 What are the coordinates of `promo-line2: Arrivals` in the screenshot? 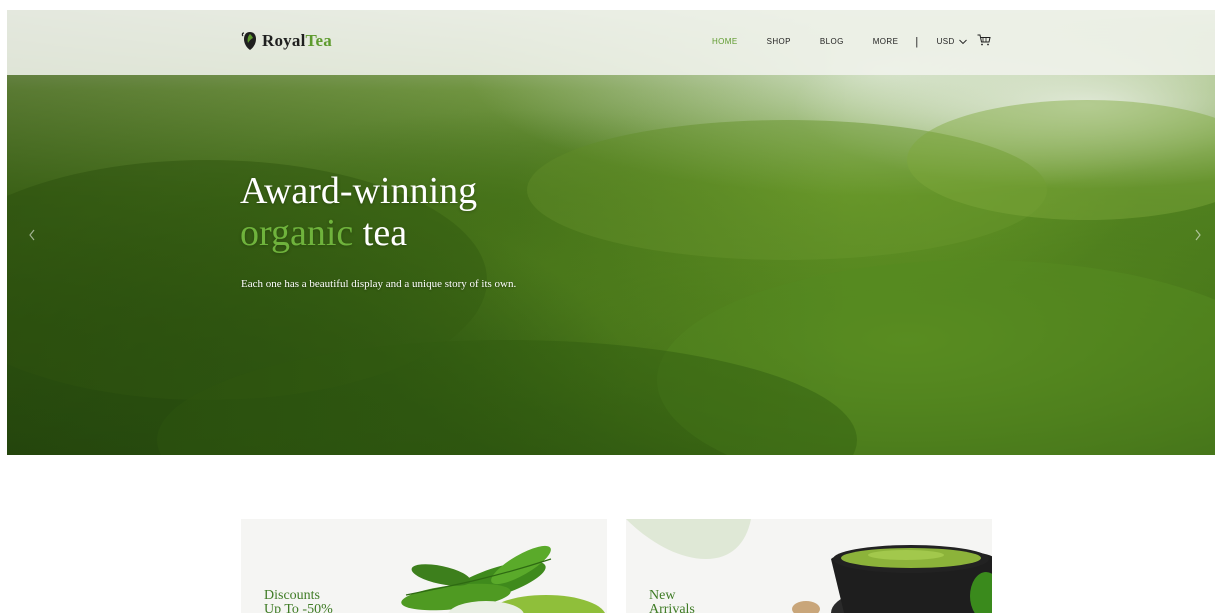 It's located at (672, 607).